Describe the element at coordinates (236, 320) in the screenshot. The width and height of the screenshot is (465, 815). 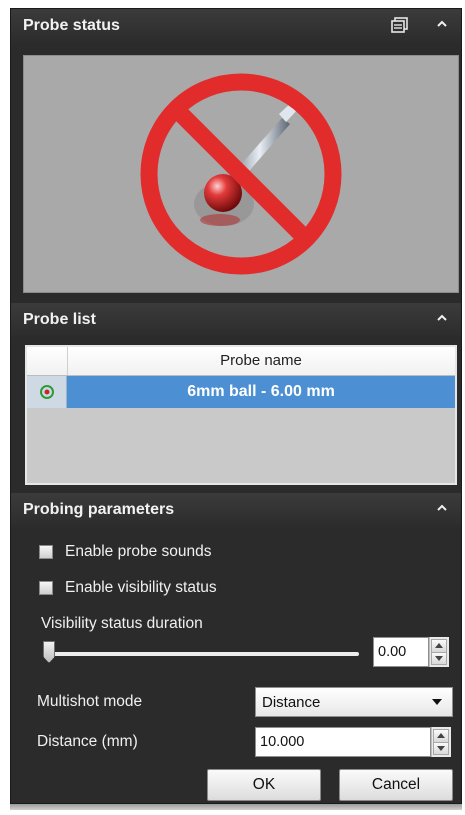
I see `probe-list-header: Probe list` at that location.